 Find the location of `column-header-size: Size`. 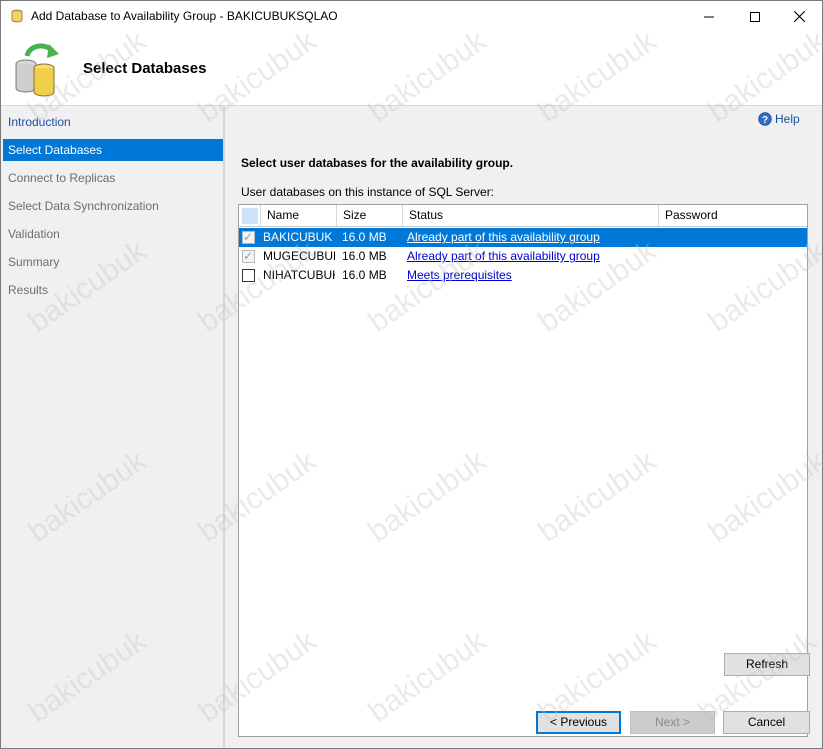

column-header-size: Size is located at coordinates (370, 215).